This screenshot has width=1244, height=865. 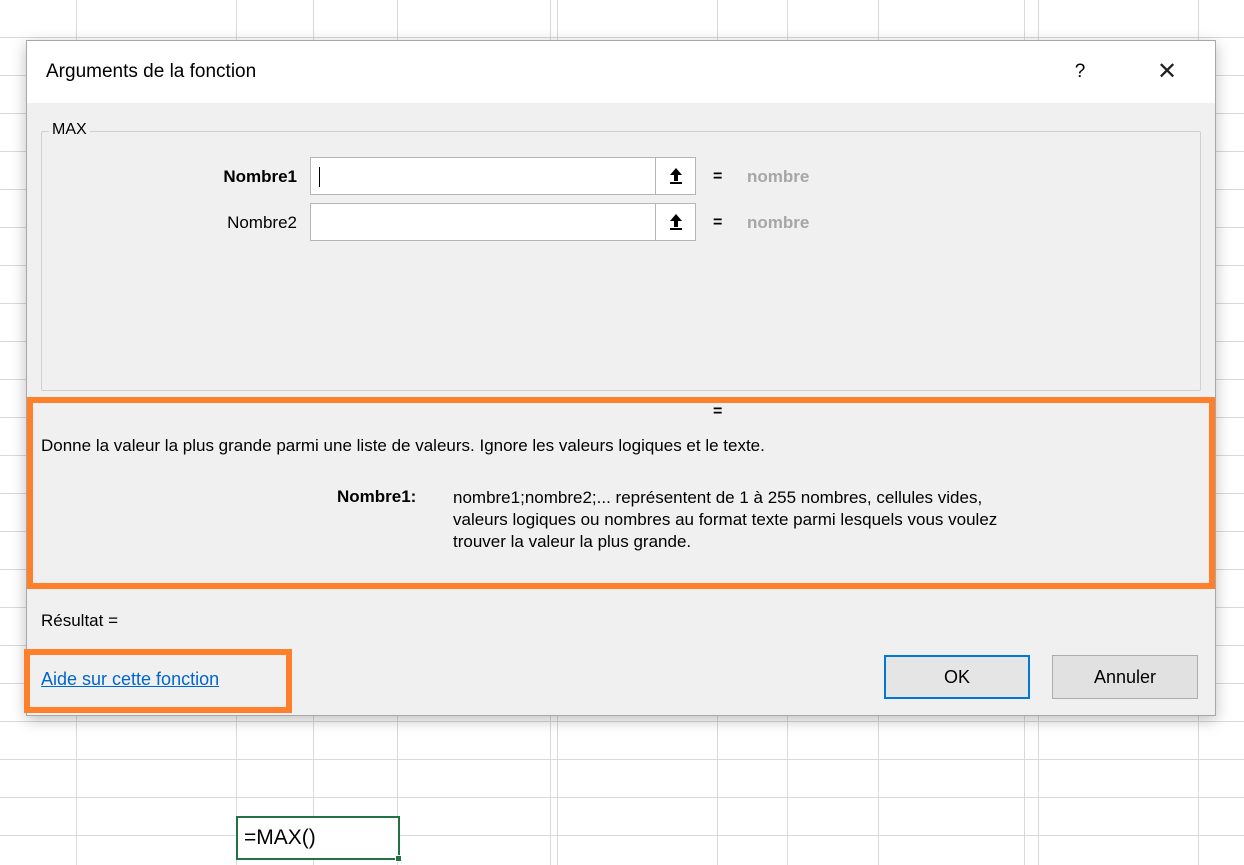 I want to click on close-icon: ✕, so click(x=1167, y=72).